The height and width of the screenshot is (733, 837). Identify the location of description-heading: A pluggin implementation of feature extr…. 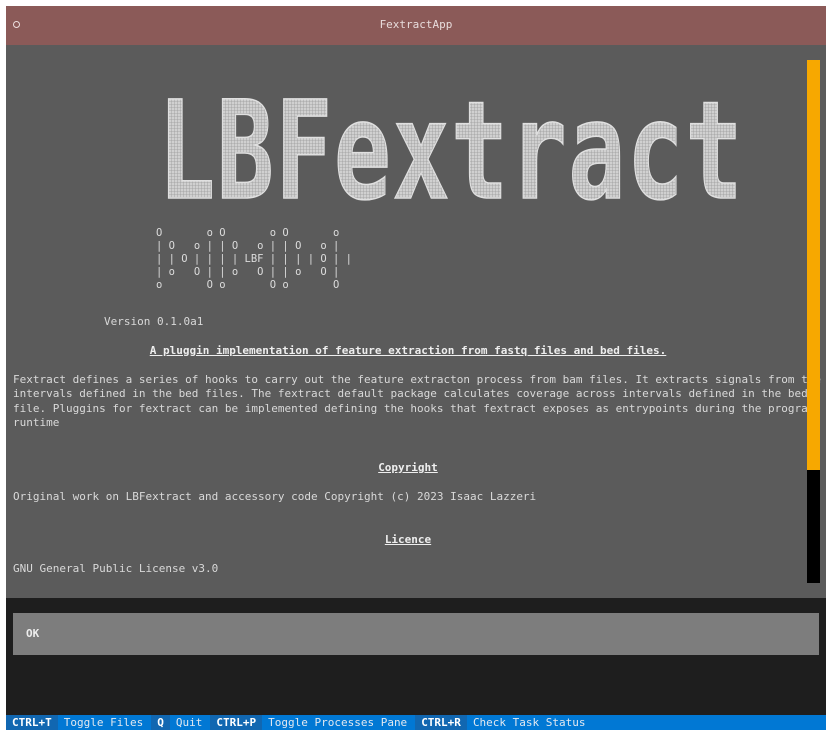
(408, 350).